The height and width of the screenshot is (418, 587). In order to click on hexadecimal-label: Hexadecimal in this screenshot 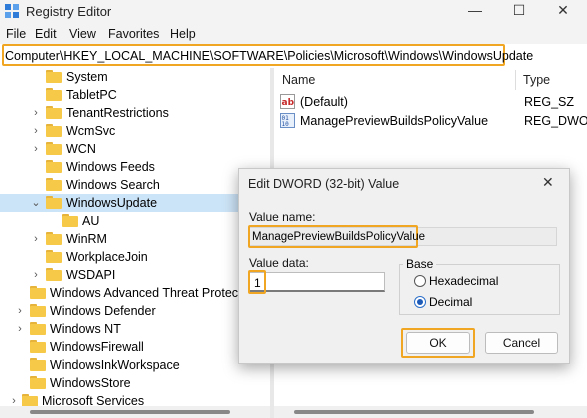, I will do `click(463, 281)`.